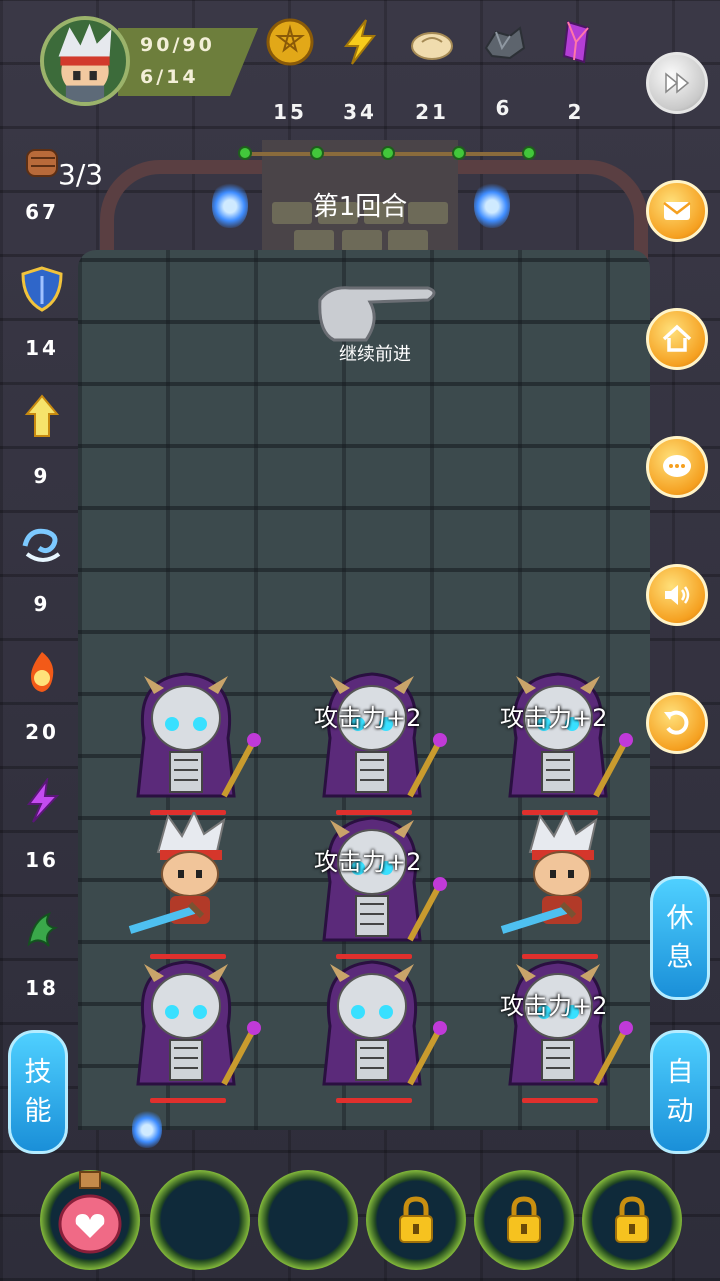  I want to click on fast-forward-icon, so click(677, 83).